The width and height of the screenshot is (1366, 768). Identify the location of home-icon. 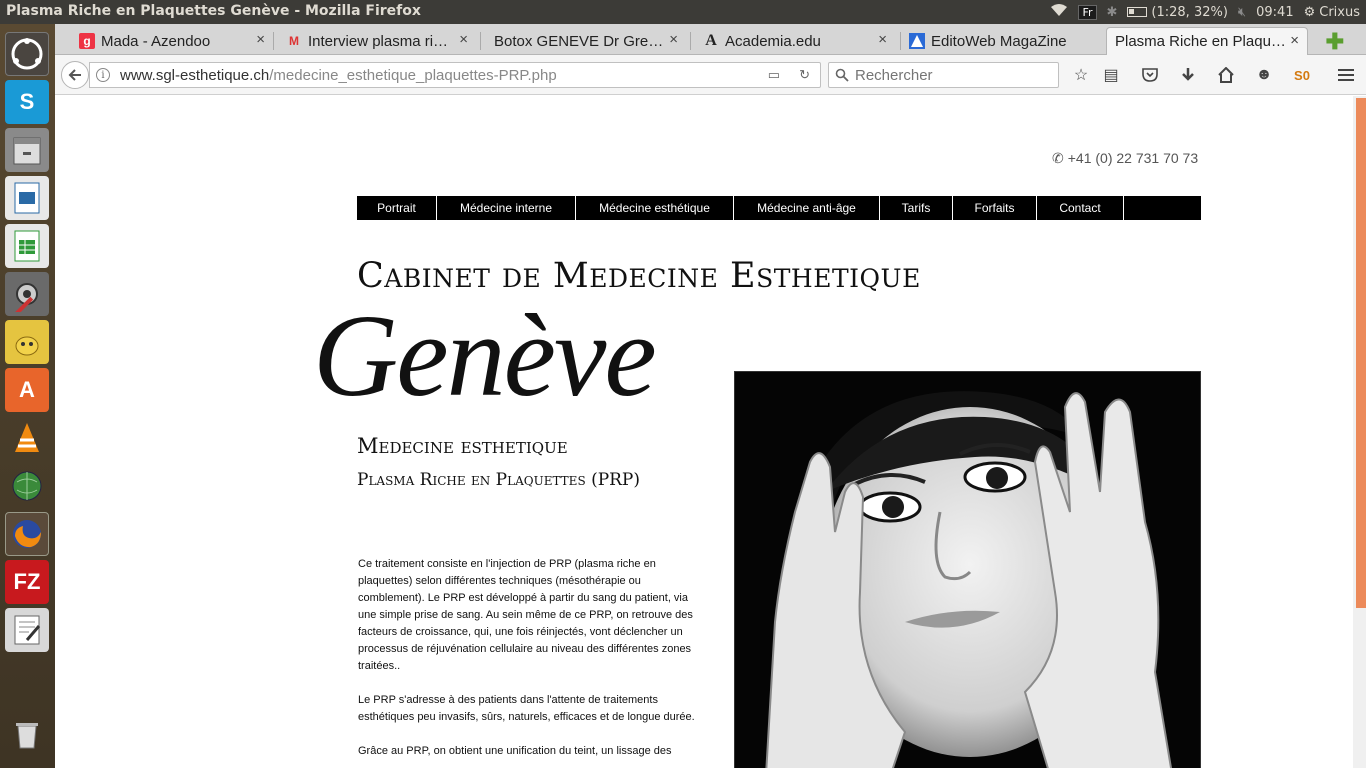
(1226, 75).